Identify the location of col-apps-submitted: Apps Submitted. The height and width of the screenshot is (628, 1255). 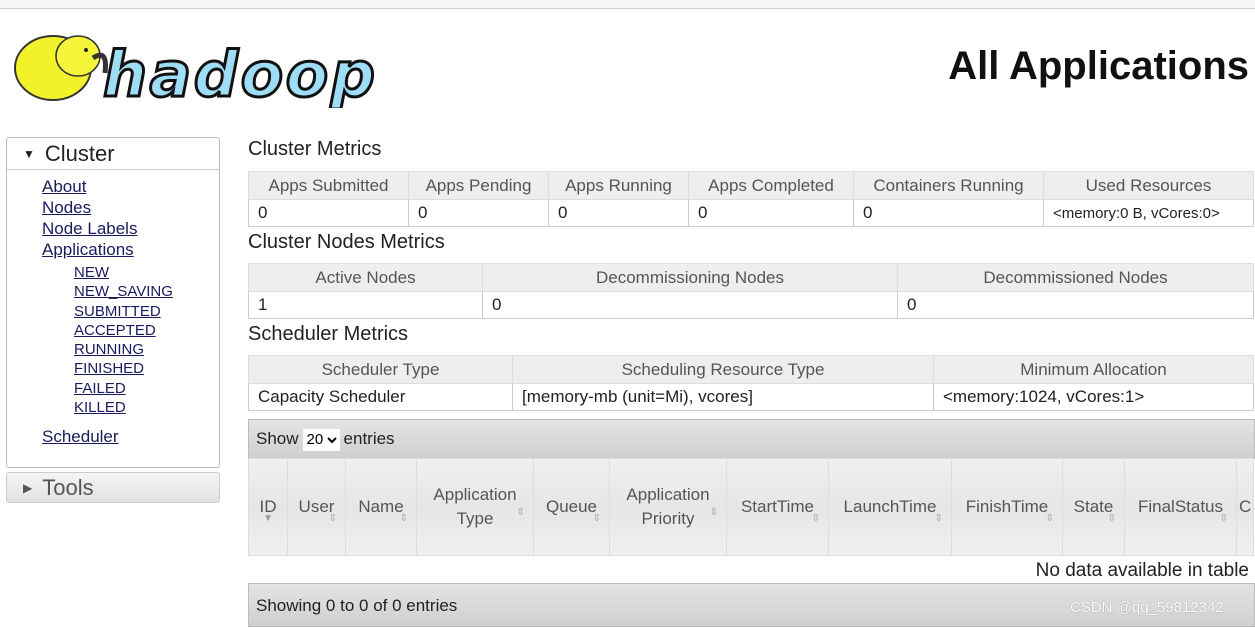
(328, 185).